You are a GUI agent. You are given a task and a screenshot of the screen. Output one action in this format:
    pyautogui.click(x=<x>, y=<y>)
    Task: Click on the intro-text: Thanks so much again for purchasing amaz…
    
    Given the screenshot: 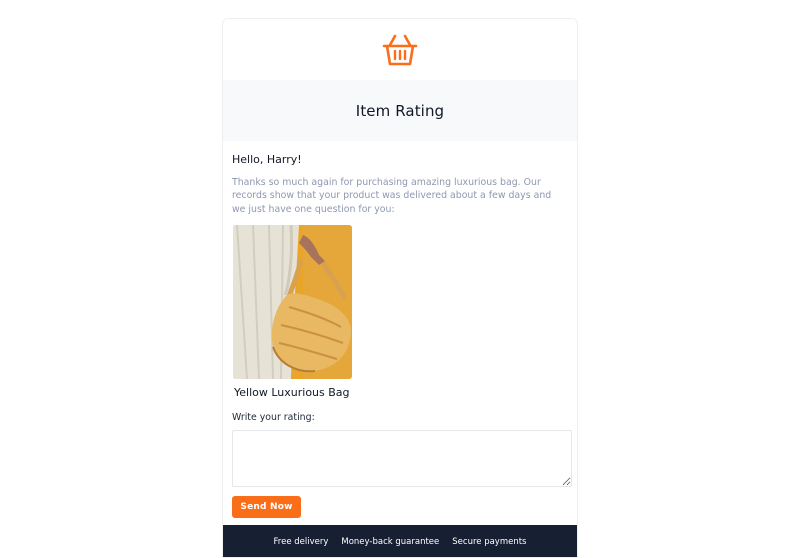 What is the action you would take?
    pyautogui.click(x=392, y=196)
    